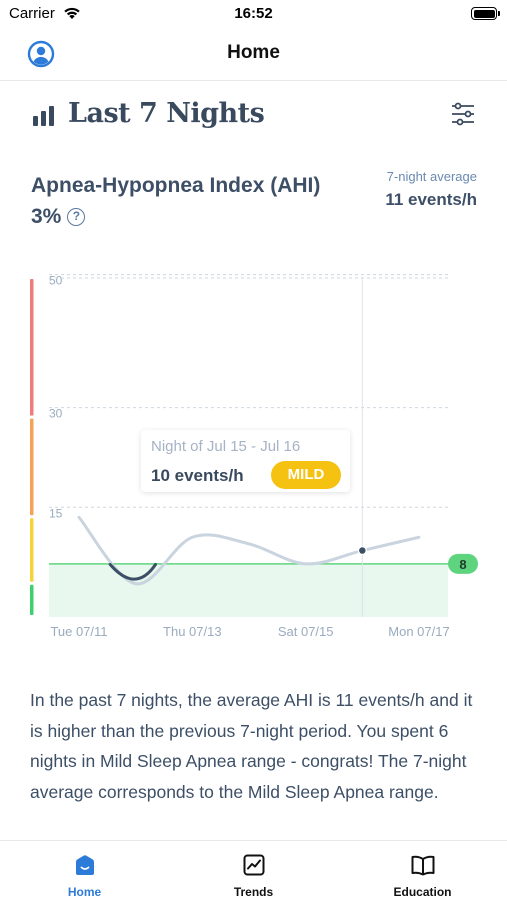 Image resolution: width=507 pixels, height=901 pixels. Describe the element at coordinates (254, 865) in the screenshot. I see `trends-icon` at that location.